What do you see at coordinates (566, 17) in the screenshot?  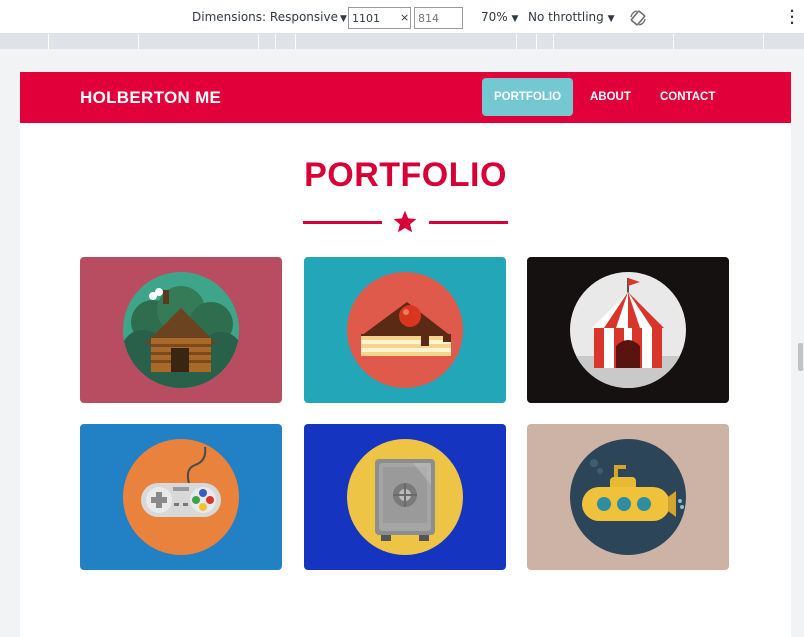 I see `throttling-value: No throttling` at bounding box center [566, 17].